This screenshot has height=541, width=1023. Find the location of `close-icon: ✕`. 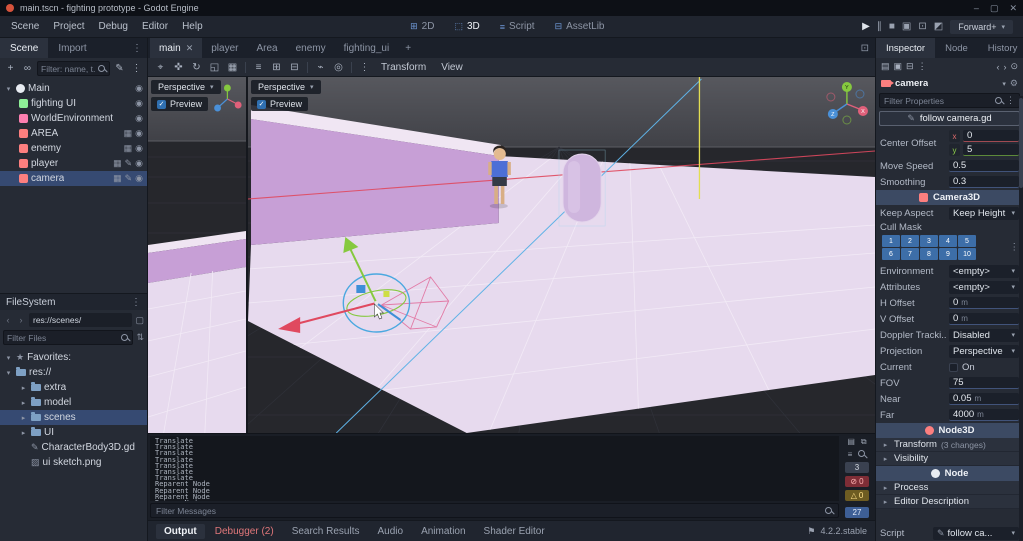

close-icon: ✕ is located at coordinates (1013, 8).